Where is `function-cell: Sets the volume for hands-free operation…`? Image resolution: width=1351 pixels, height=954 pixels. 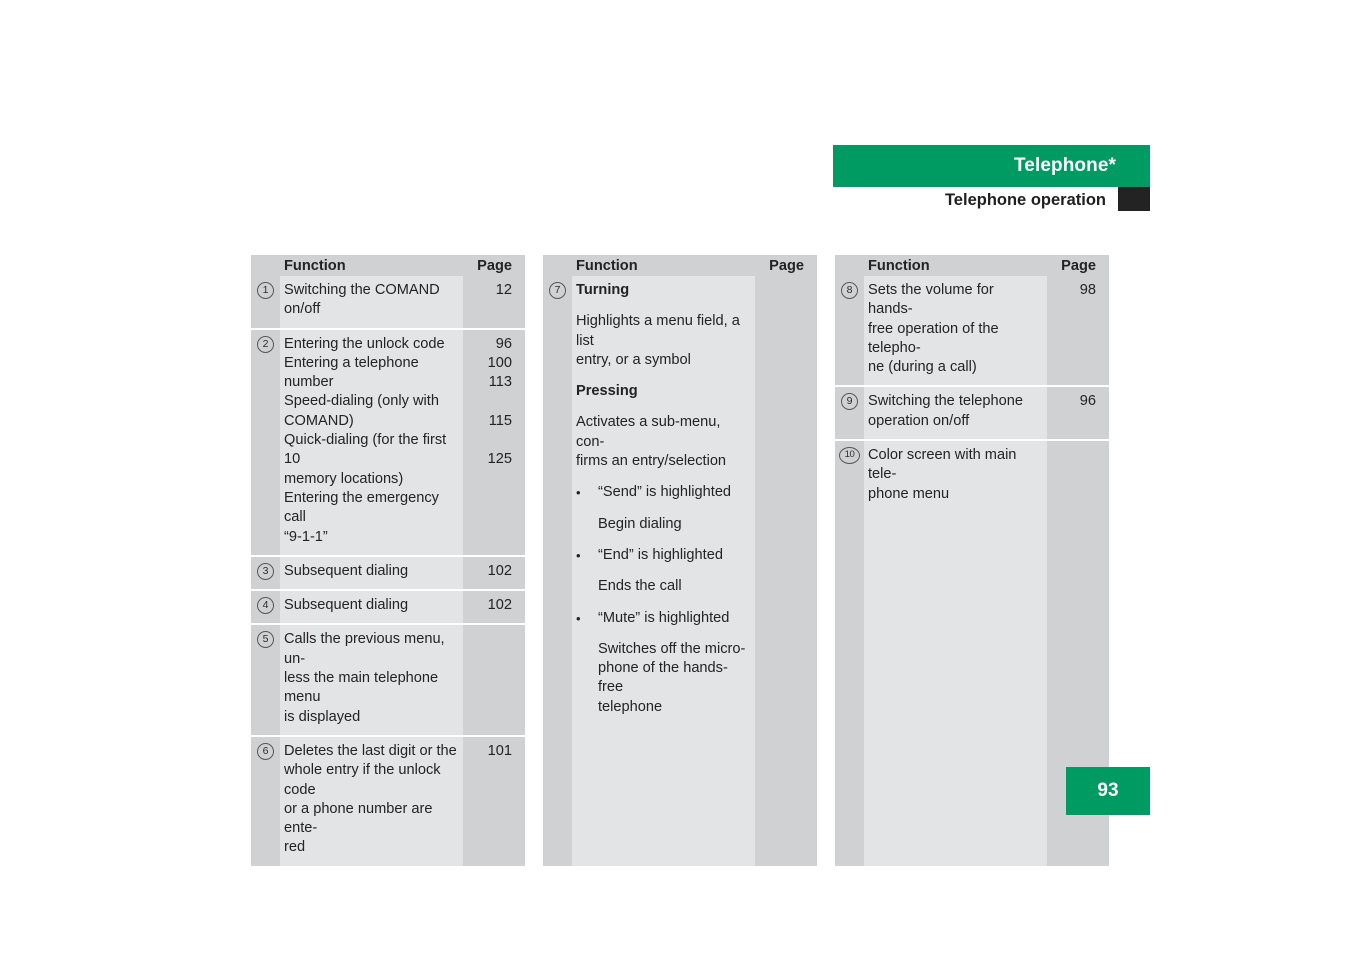 function-cell: Sets the volume for hands-free operation… is located at coordinates (955, 330).